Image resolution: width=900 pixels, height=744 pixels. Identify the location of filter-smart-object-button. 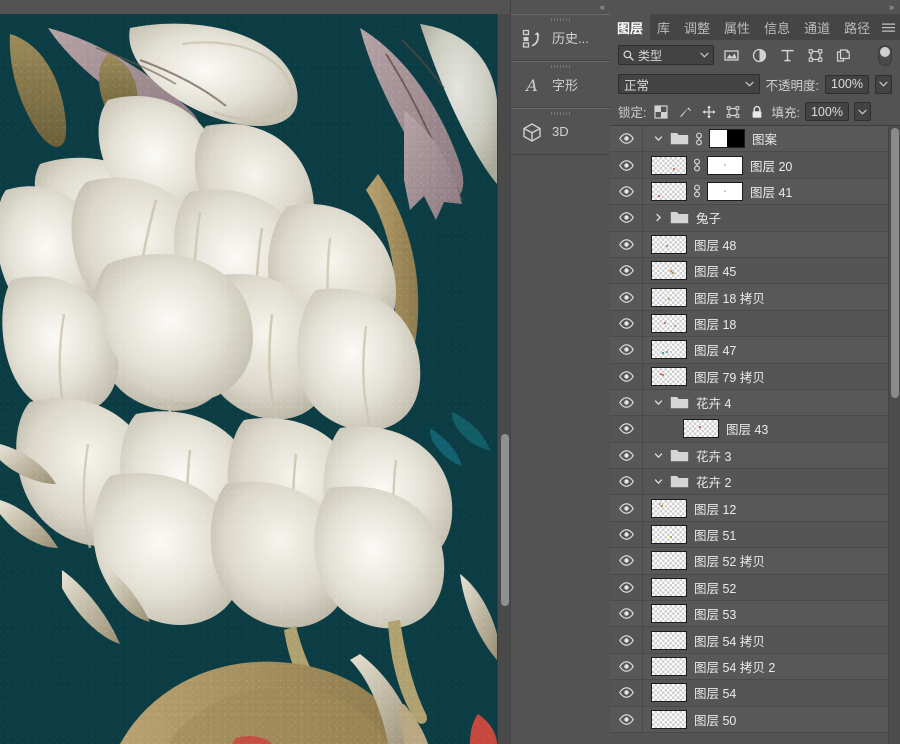
(843, 55).